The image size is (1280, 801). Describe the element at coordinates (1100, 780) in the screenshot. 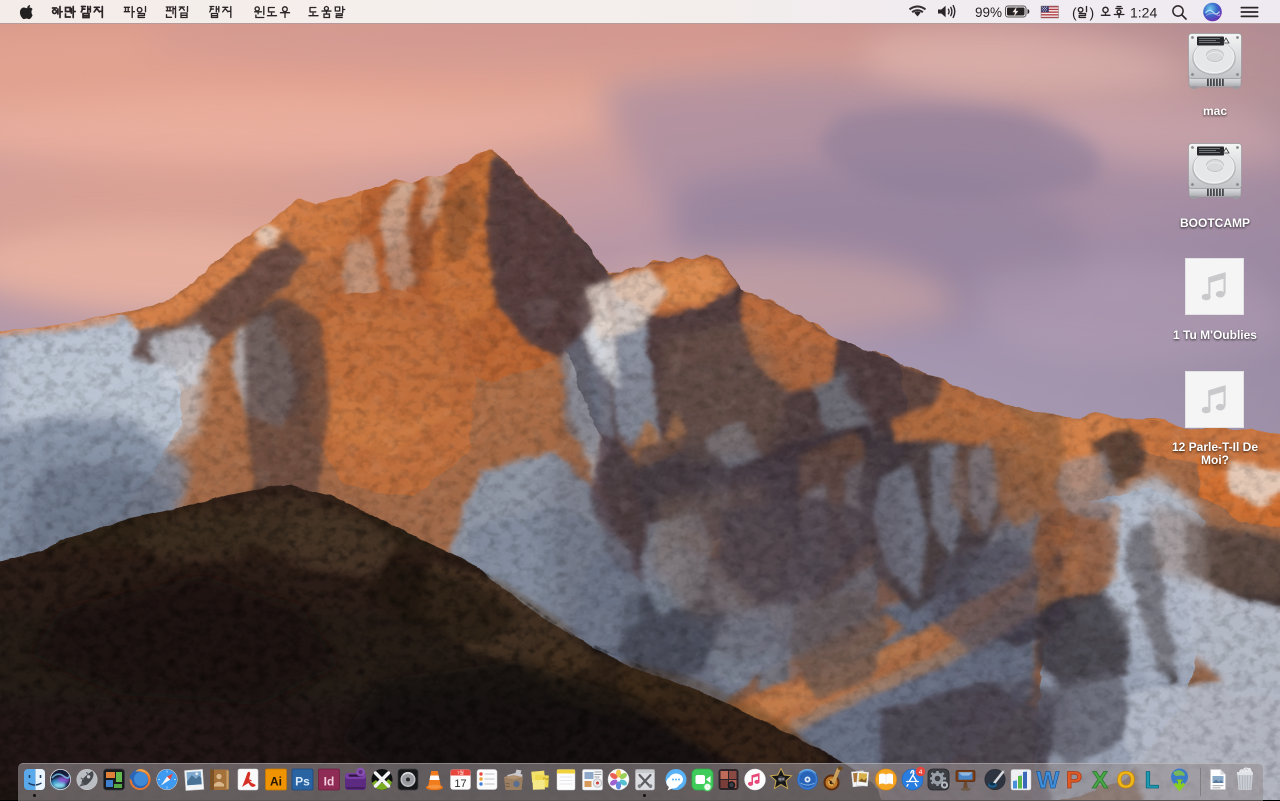

I see `svg-text: X` at that location.